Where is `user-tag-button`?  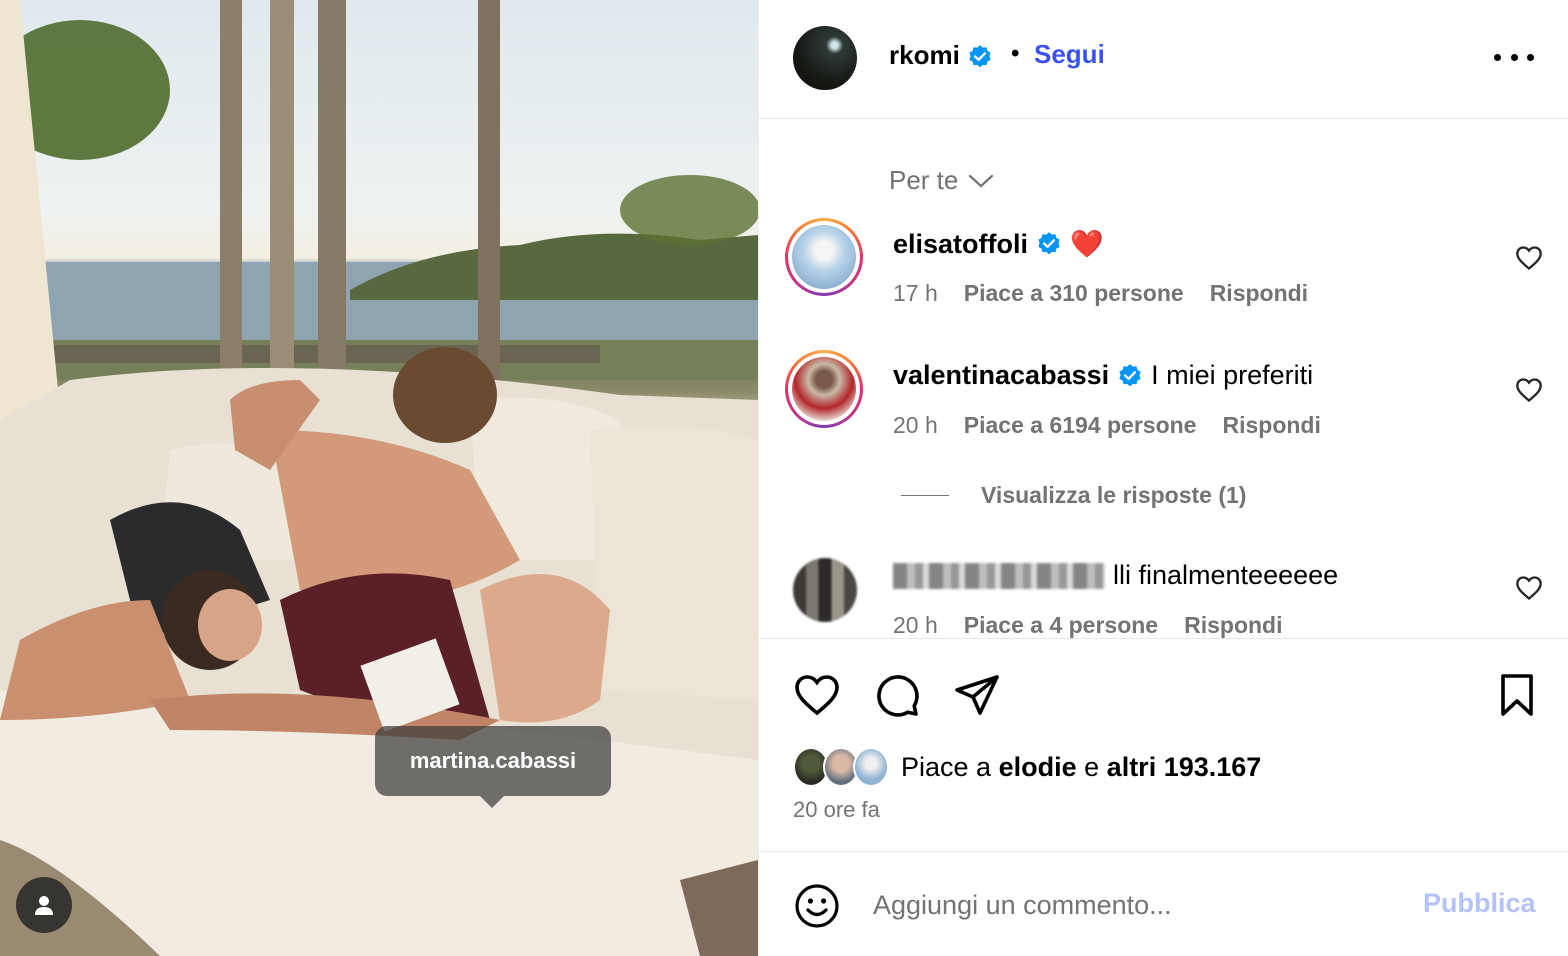
user-tag-button is located at coordinates (44, 905).